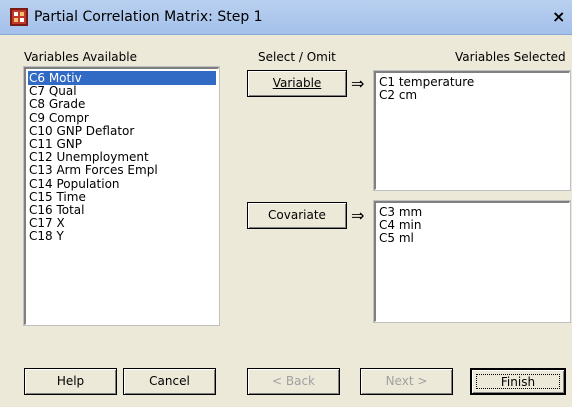  Describe the element at coordinates (88, 157) in the screenshot. I see `list-item: C12 Unemployment` at that location.